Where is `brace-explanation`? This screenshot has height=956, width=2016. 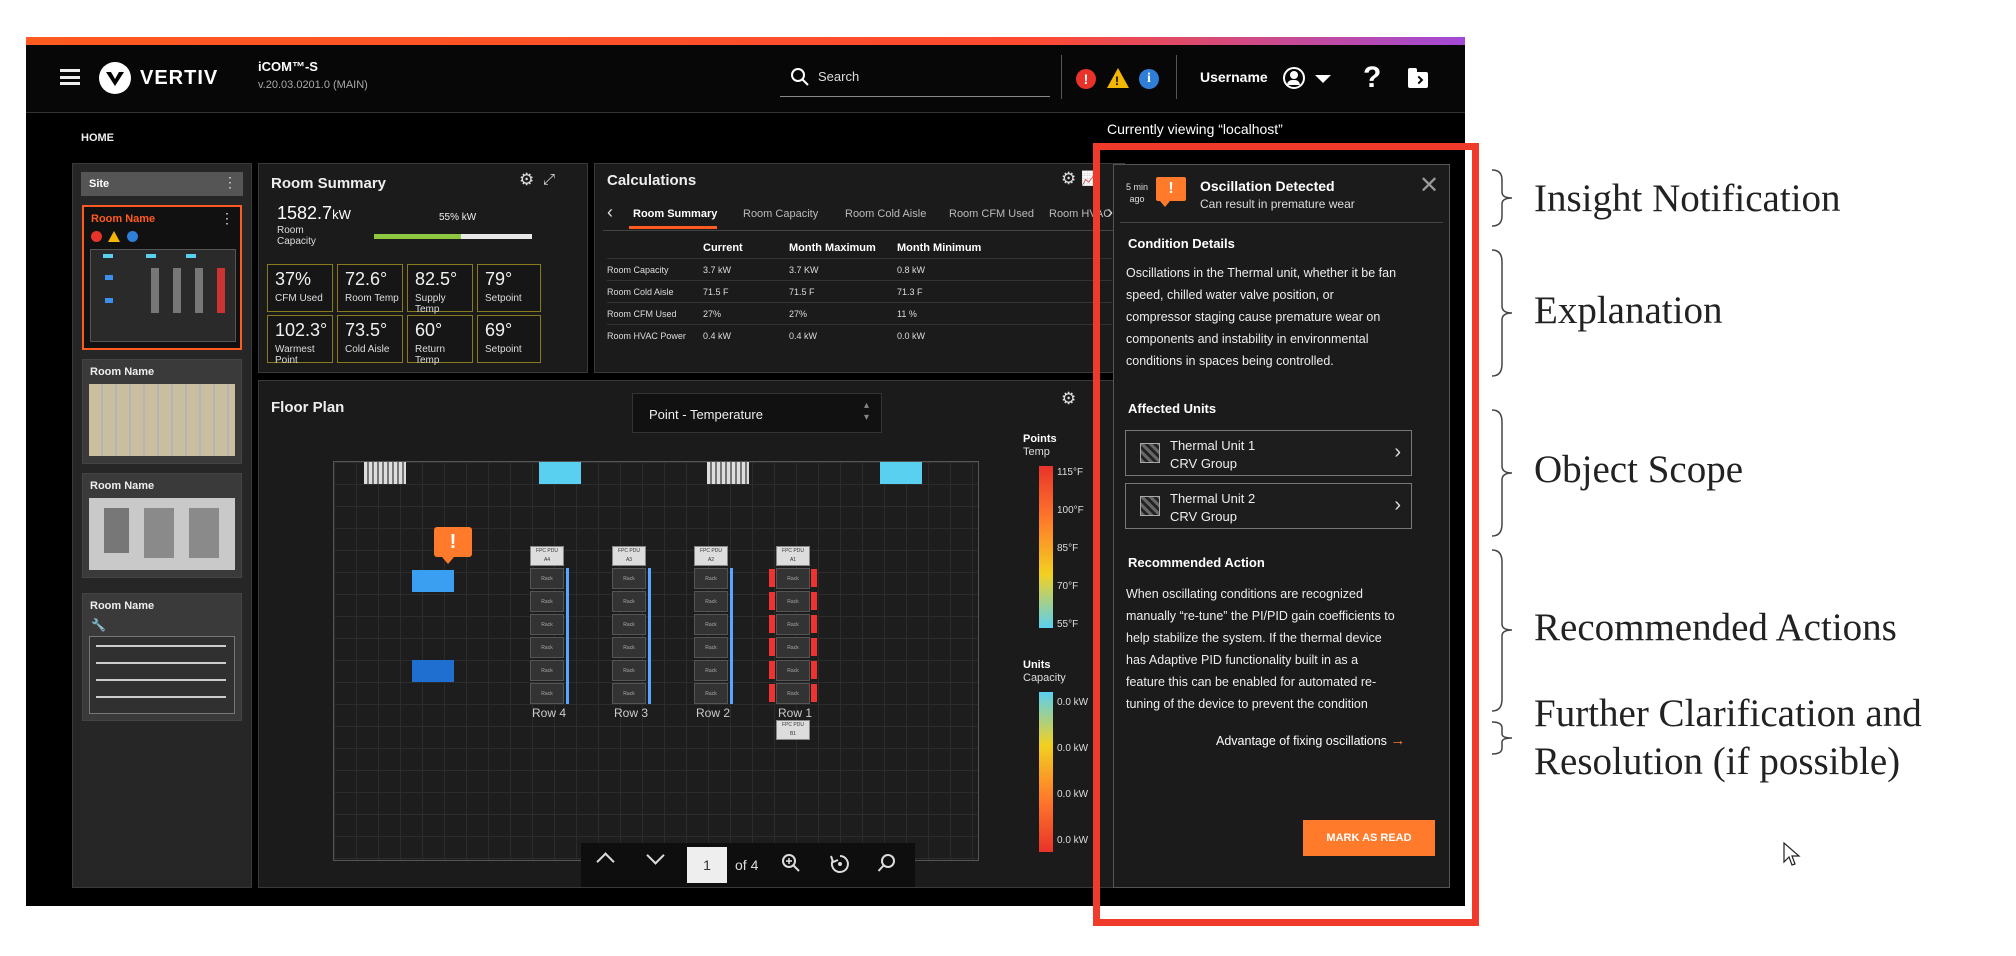
brace-explanation is located at coordinates (1502, 313).